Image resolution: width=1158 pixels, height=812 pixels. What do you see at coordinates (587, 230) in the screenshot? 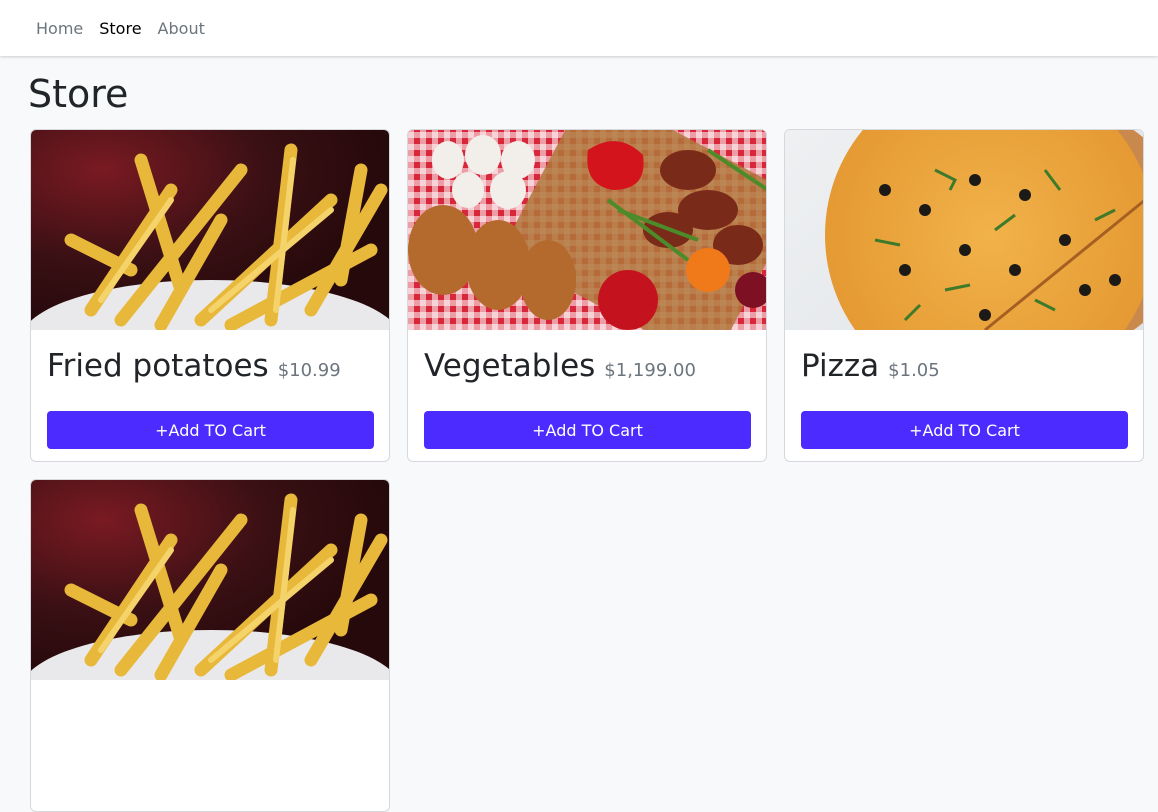
I see `product-image-vegetables` at bounding box center [587, 230].